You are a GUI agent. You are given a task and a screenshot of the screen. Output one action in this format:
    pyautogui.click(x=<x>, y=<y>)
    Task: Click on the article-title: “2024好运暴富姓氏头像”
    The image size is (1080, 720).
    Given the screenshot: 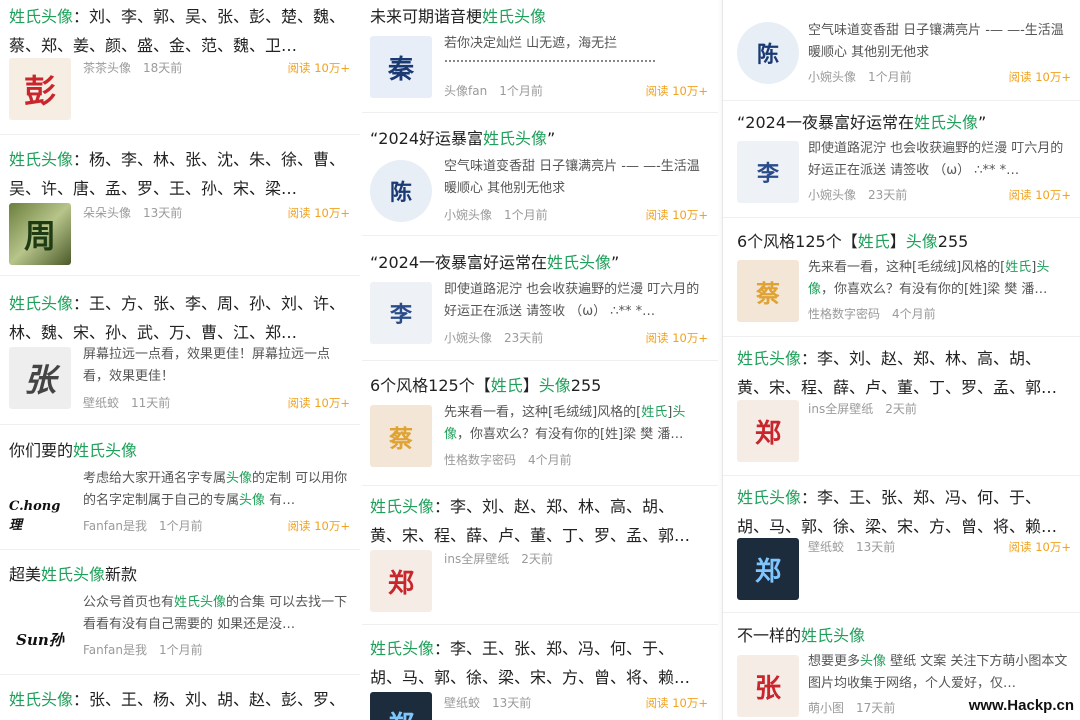 What is the action you would take?
    pyautogui.click(x=538, y=138)
    